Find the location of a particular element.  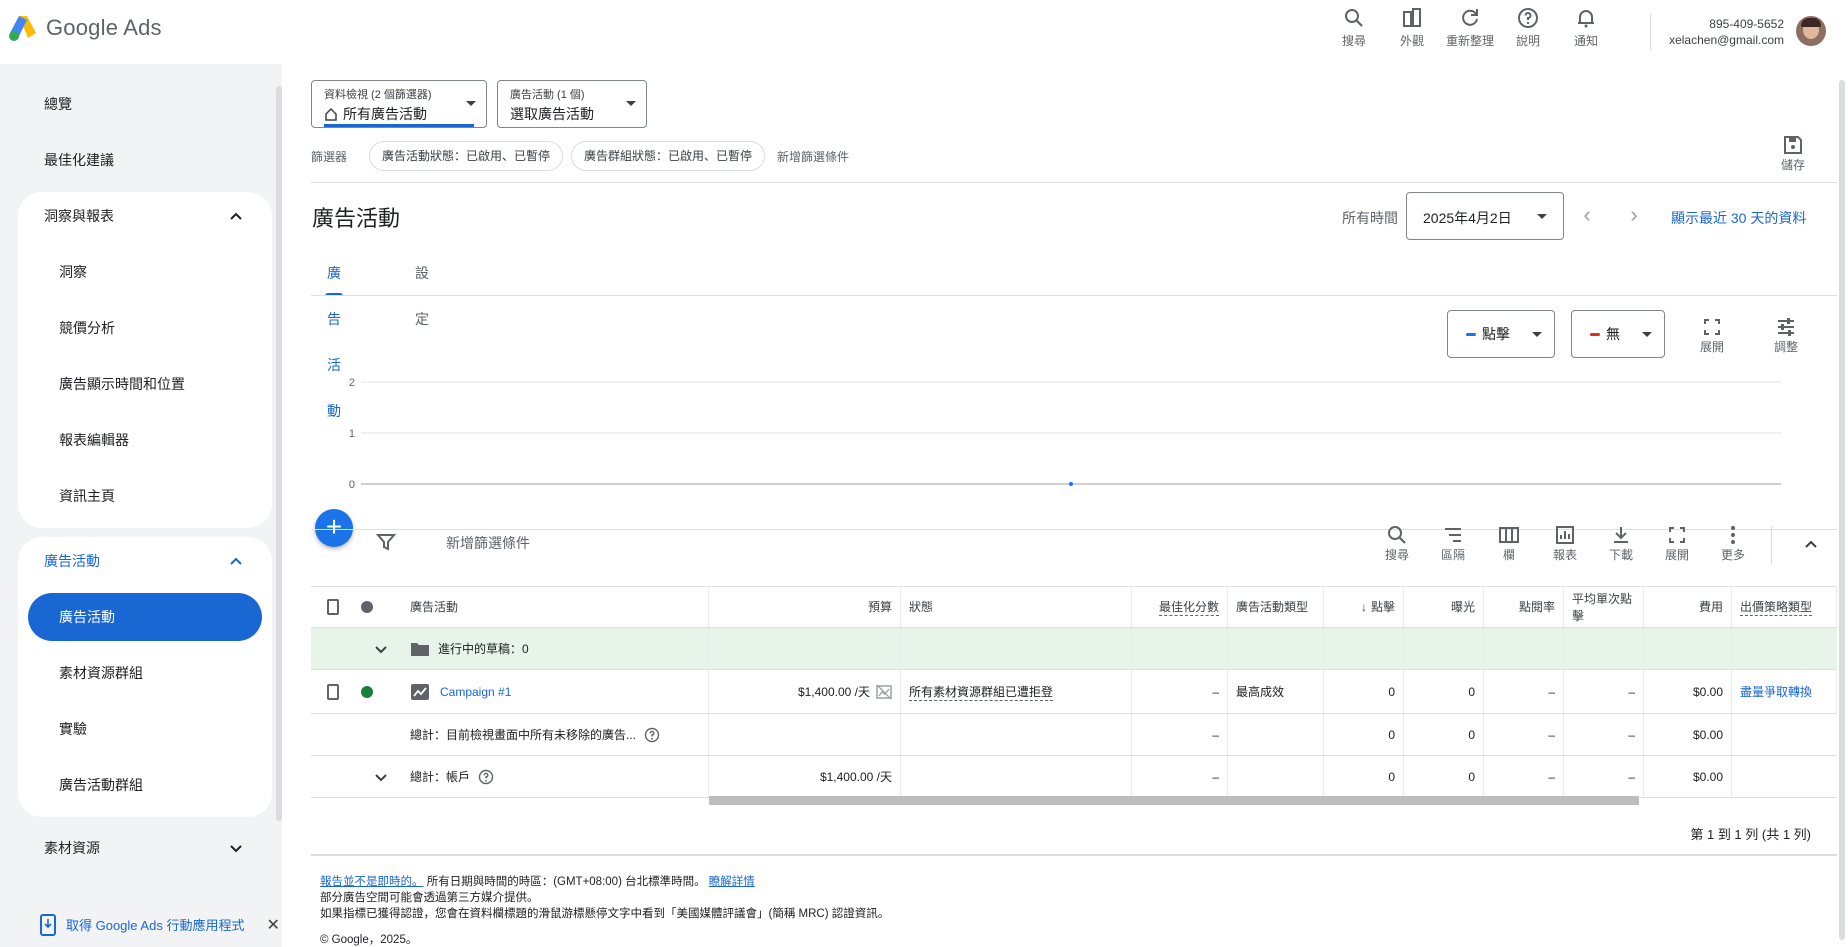

top-notifications-button: 通知 is located at coordinates (1586, 27).